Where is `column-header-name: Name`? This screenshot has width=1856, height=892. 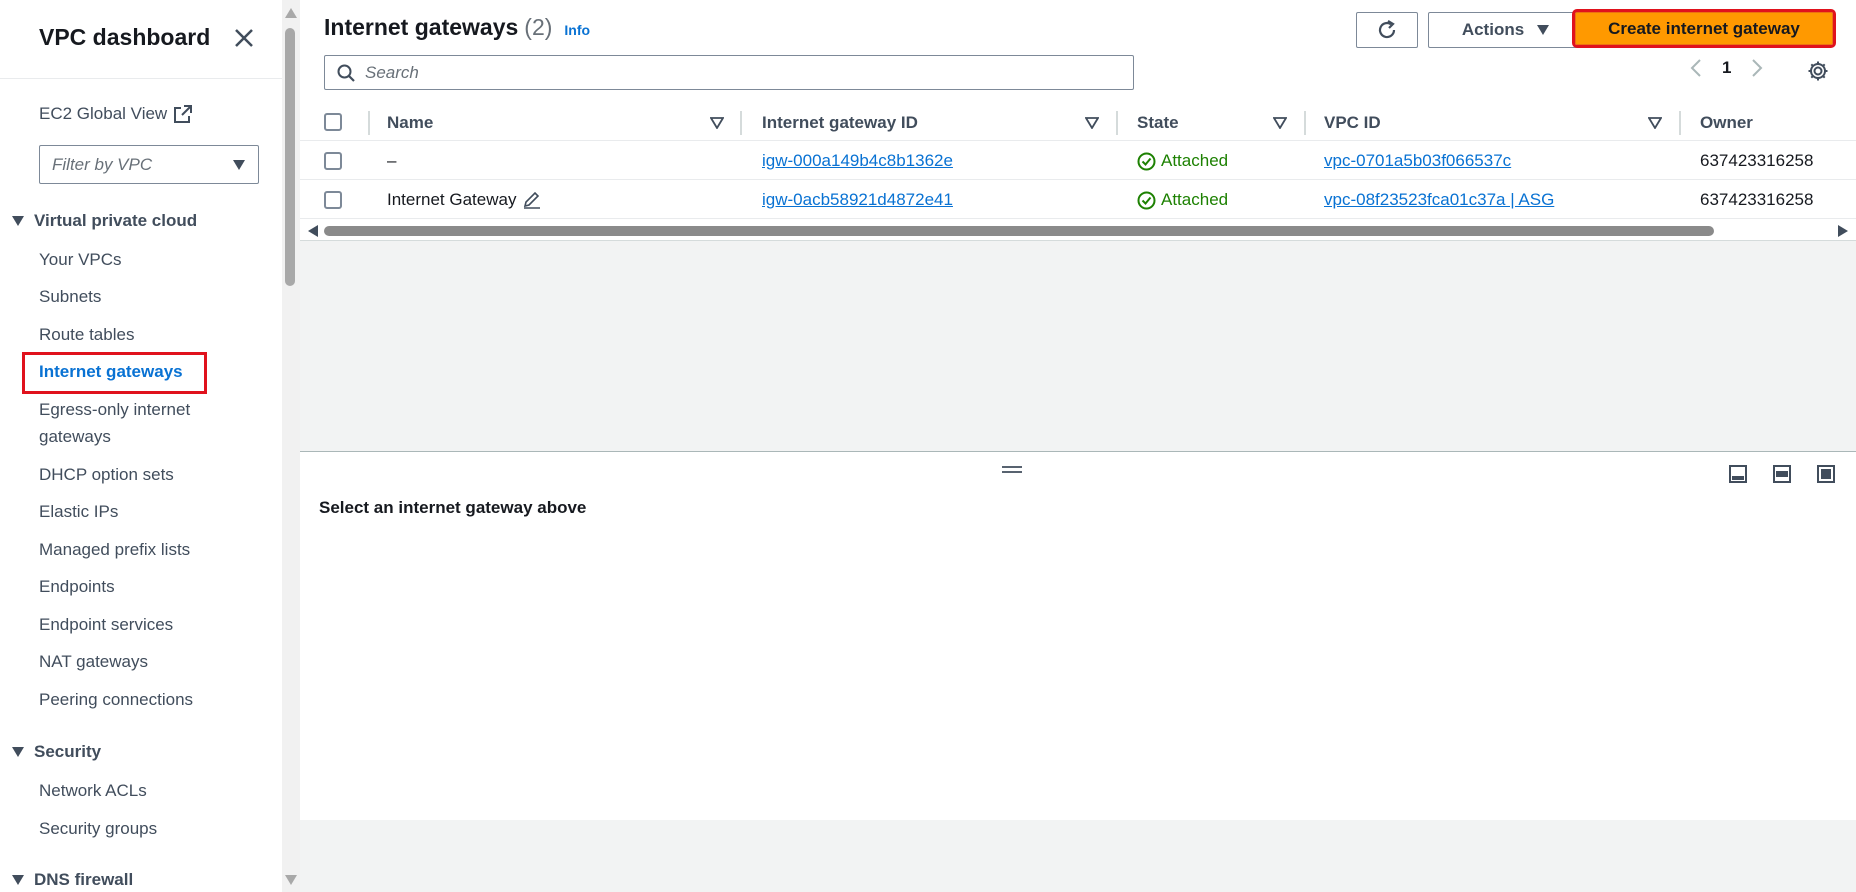 column-header-name: Name is located at coordinates (410, 123).